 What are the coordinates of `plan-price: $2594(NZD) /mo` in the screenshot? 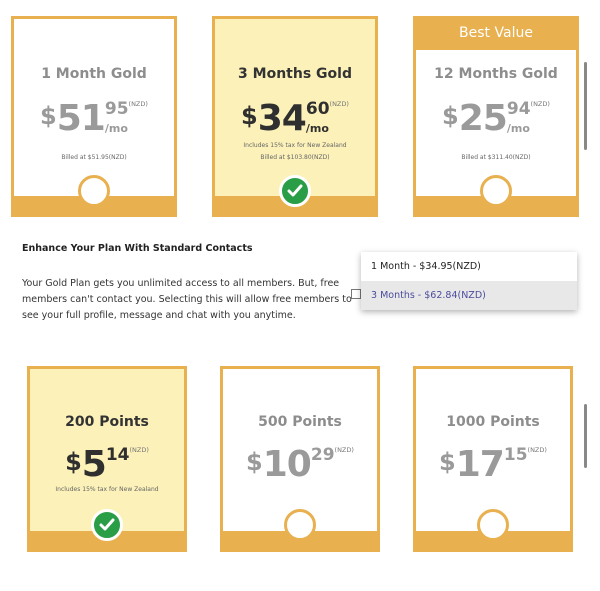 It's located at (496, 119).